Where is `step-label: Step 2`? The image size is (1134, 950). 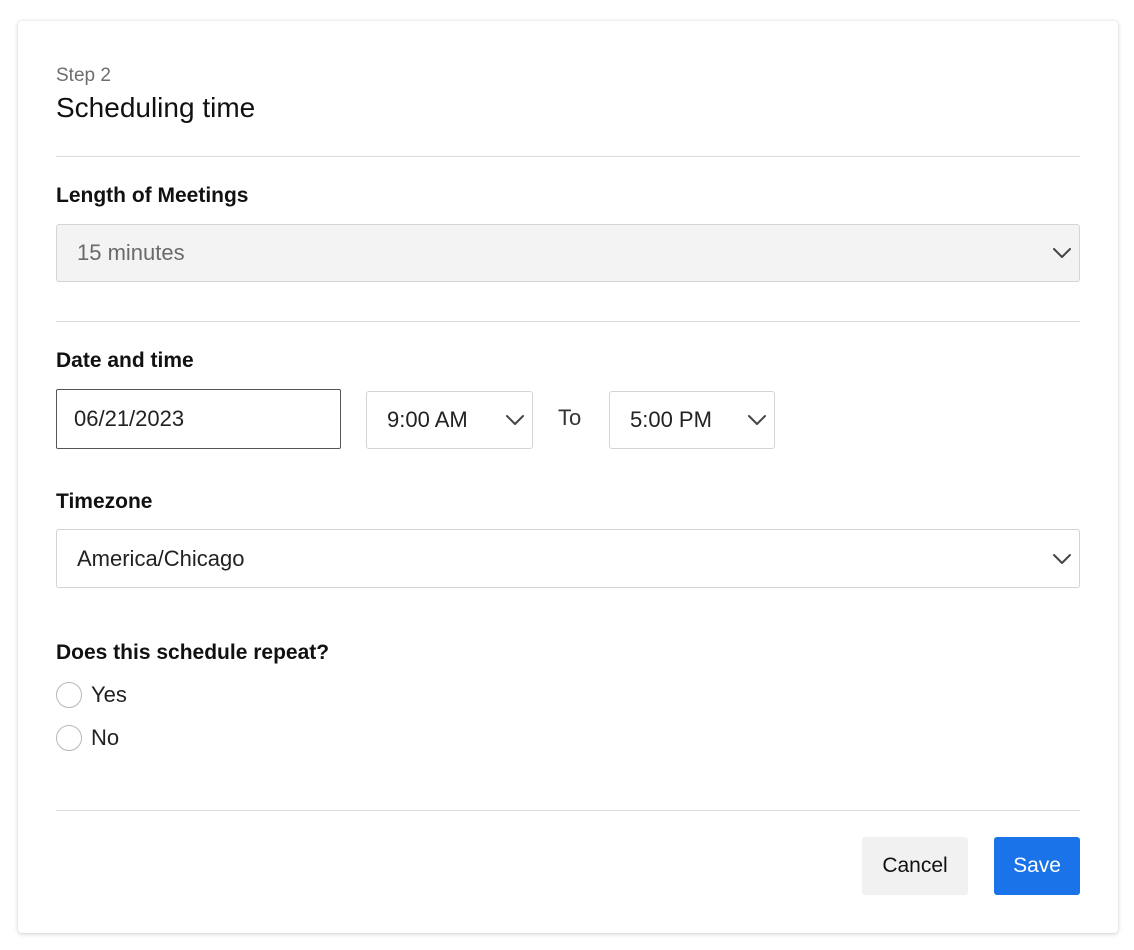 step-label: Step 2 is located at coordinates (83, 75).